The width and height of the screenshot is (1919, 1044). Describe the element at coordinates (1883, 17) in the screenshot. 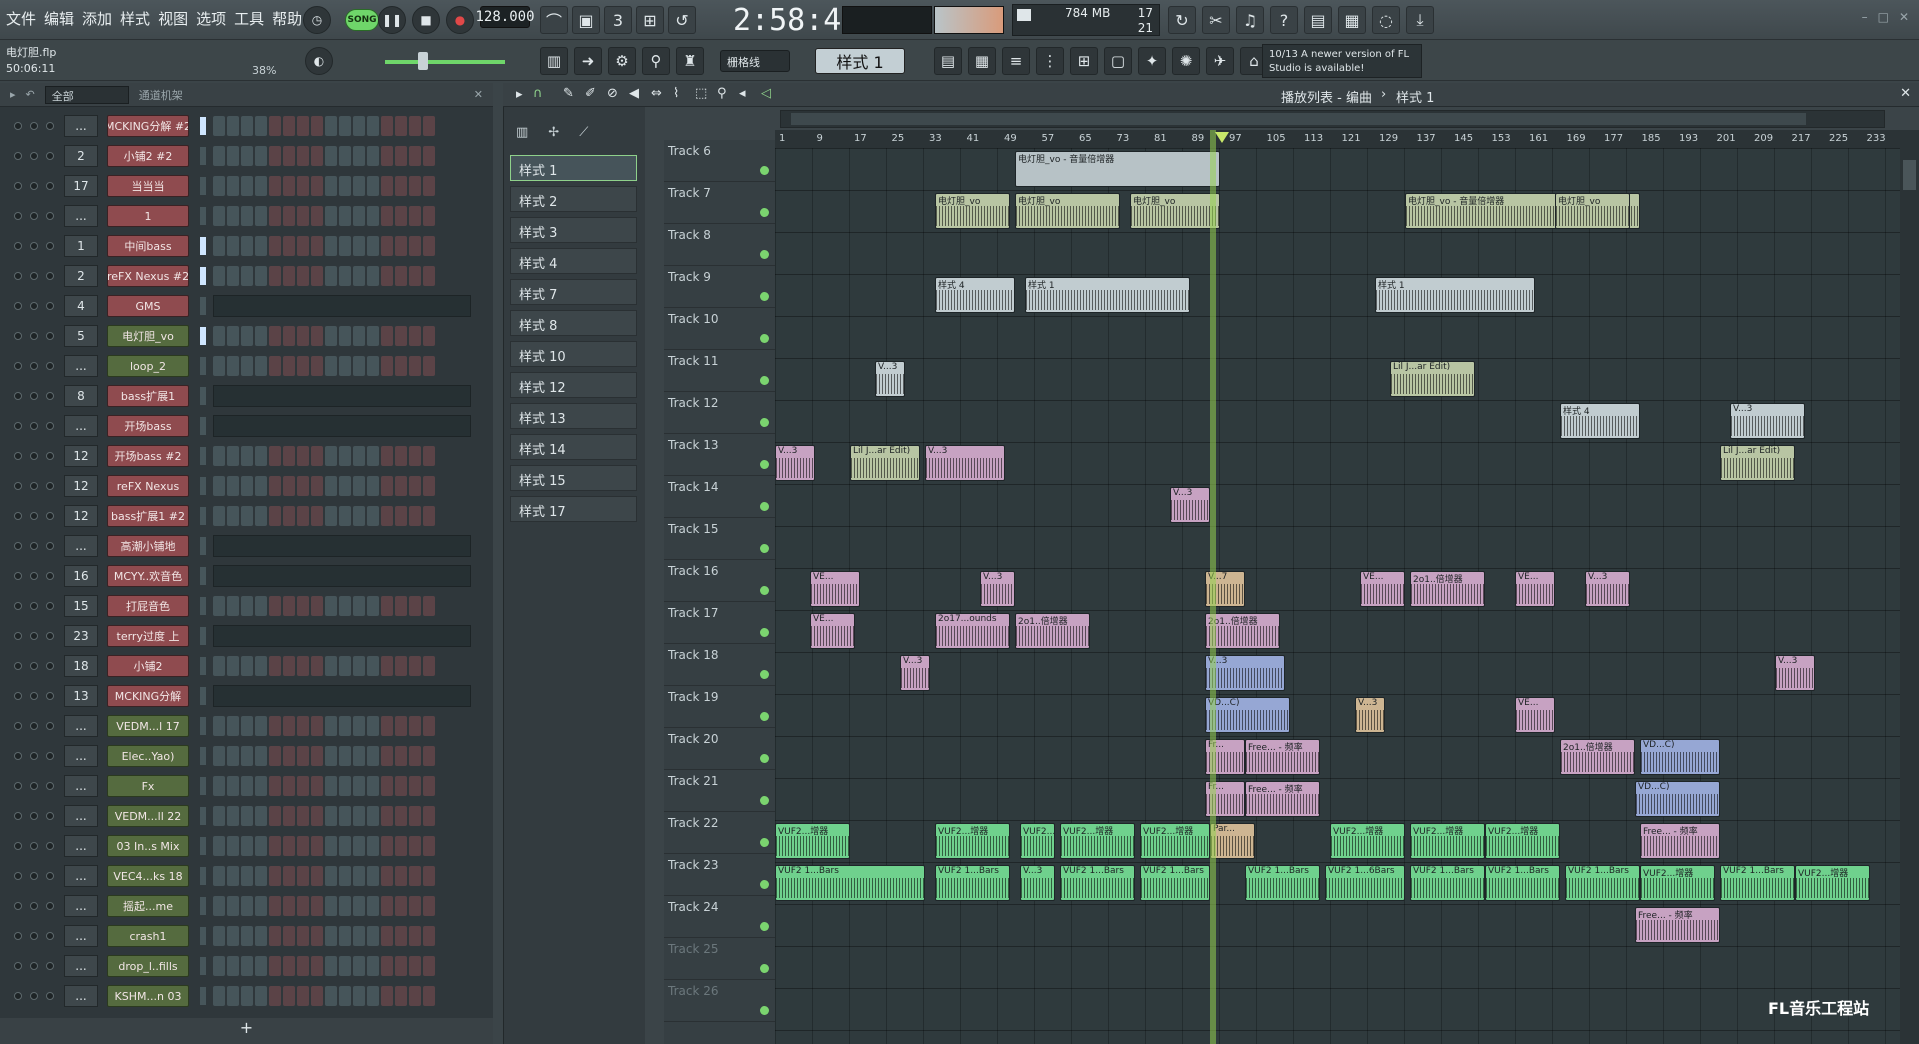

I see `maximize-icon: □` at that location.